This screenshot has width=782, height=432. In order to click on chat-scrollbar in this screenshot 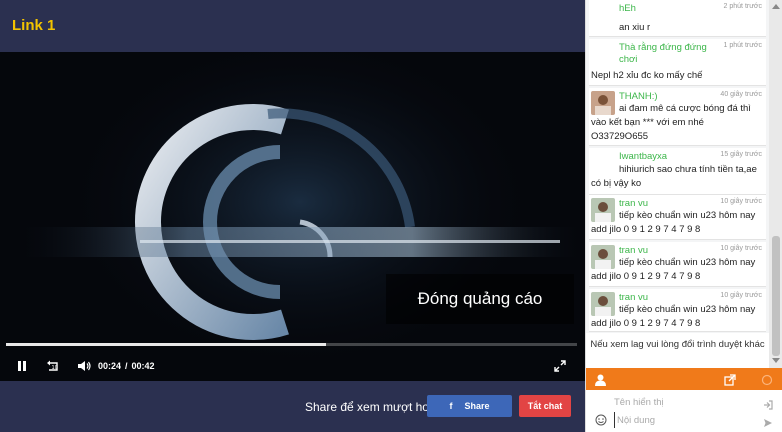, I will do `click(775, 184)`.